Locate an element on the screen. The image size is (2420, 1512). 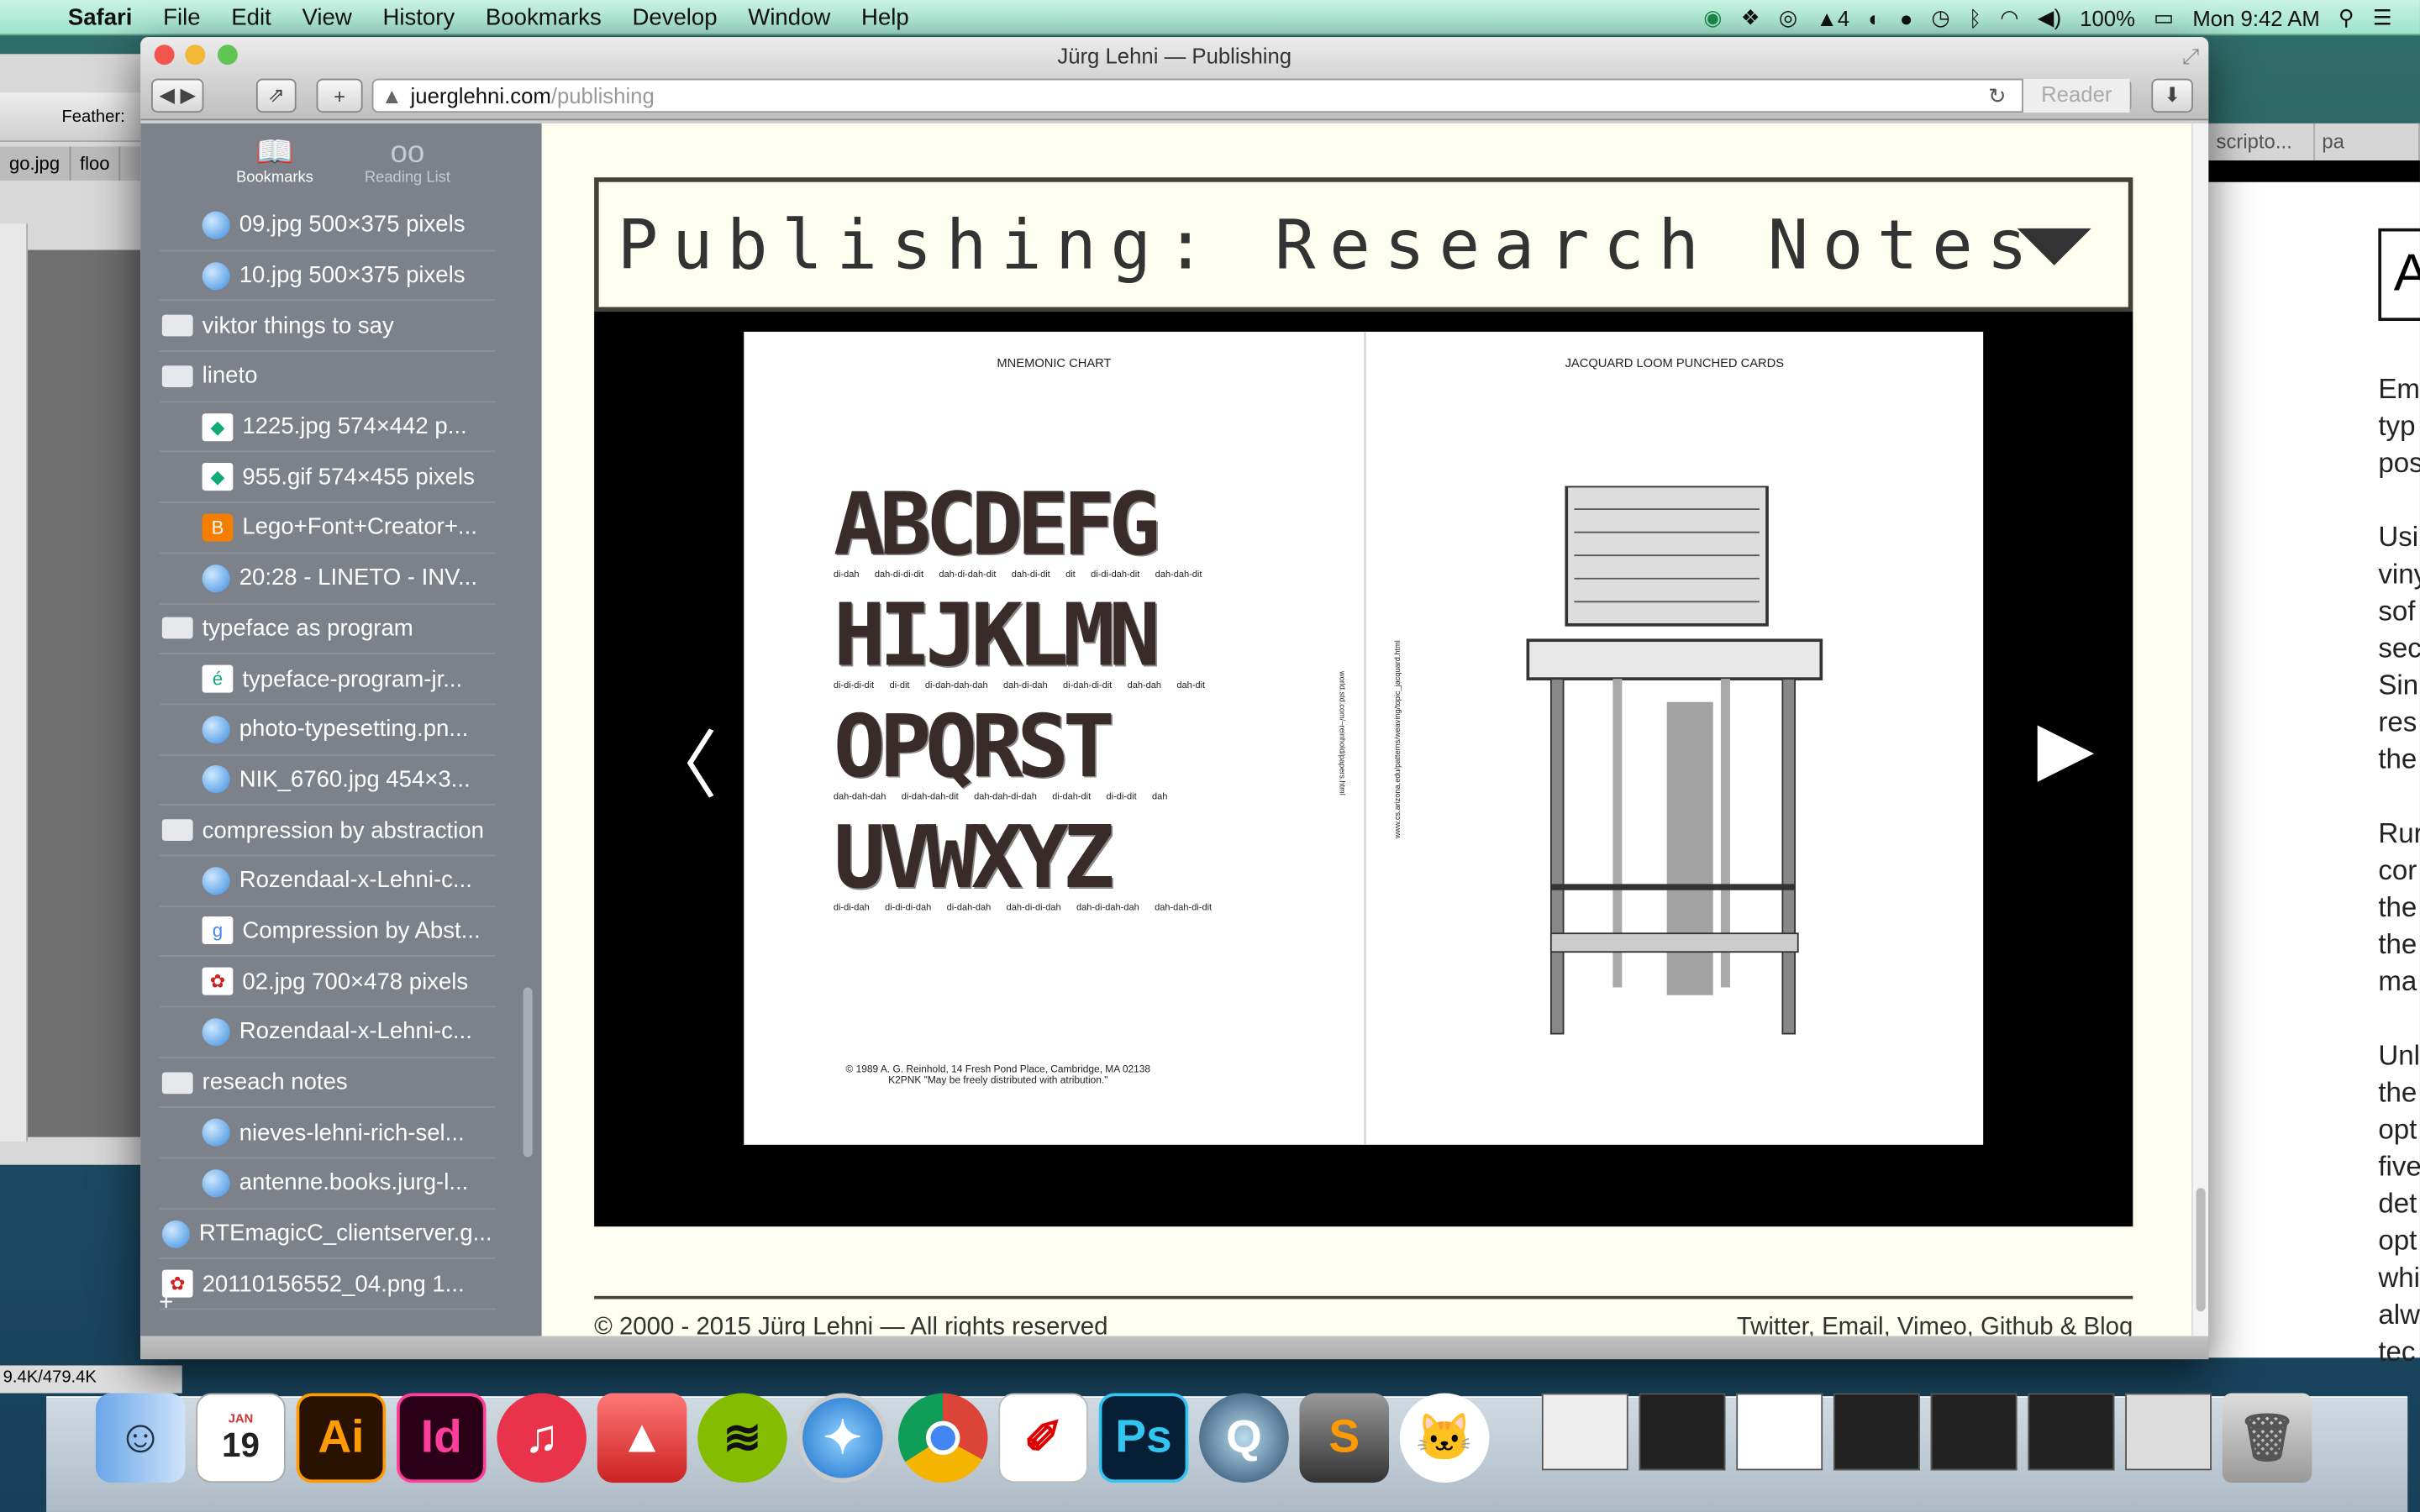
dock-github: 🐱 is located at coordinates (1444, 1438).